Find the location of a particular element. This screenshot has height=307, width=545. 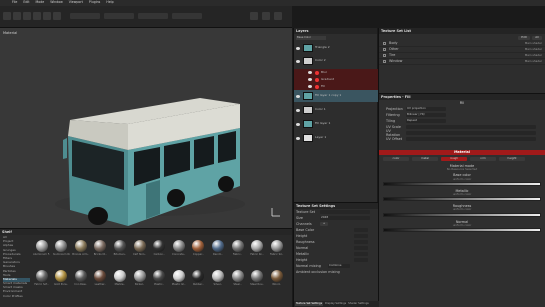

material-thumbnail: Denim.. is located at coordinates (217, 250).